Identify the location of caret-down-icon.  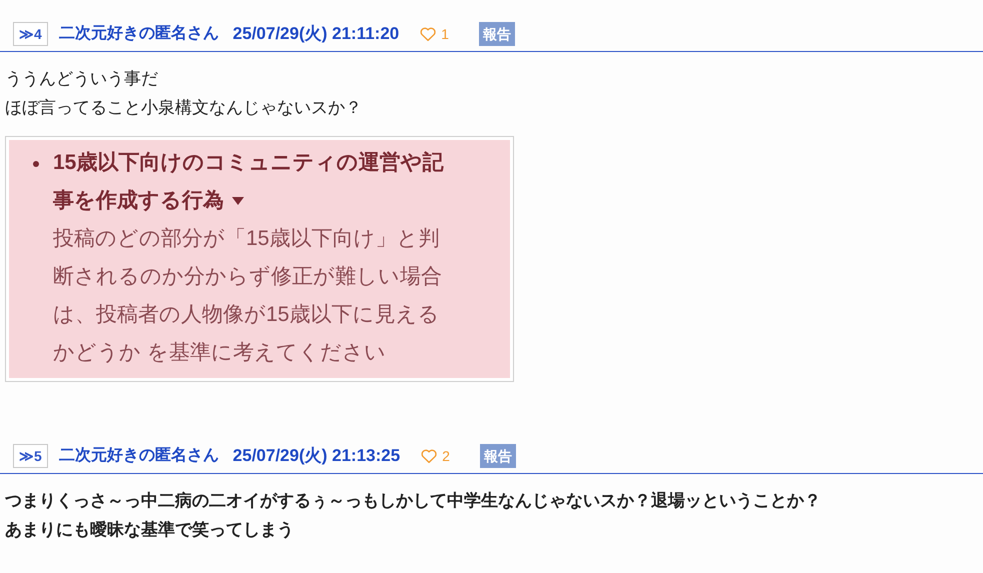
(238, 201).